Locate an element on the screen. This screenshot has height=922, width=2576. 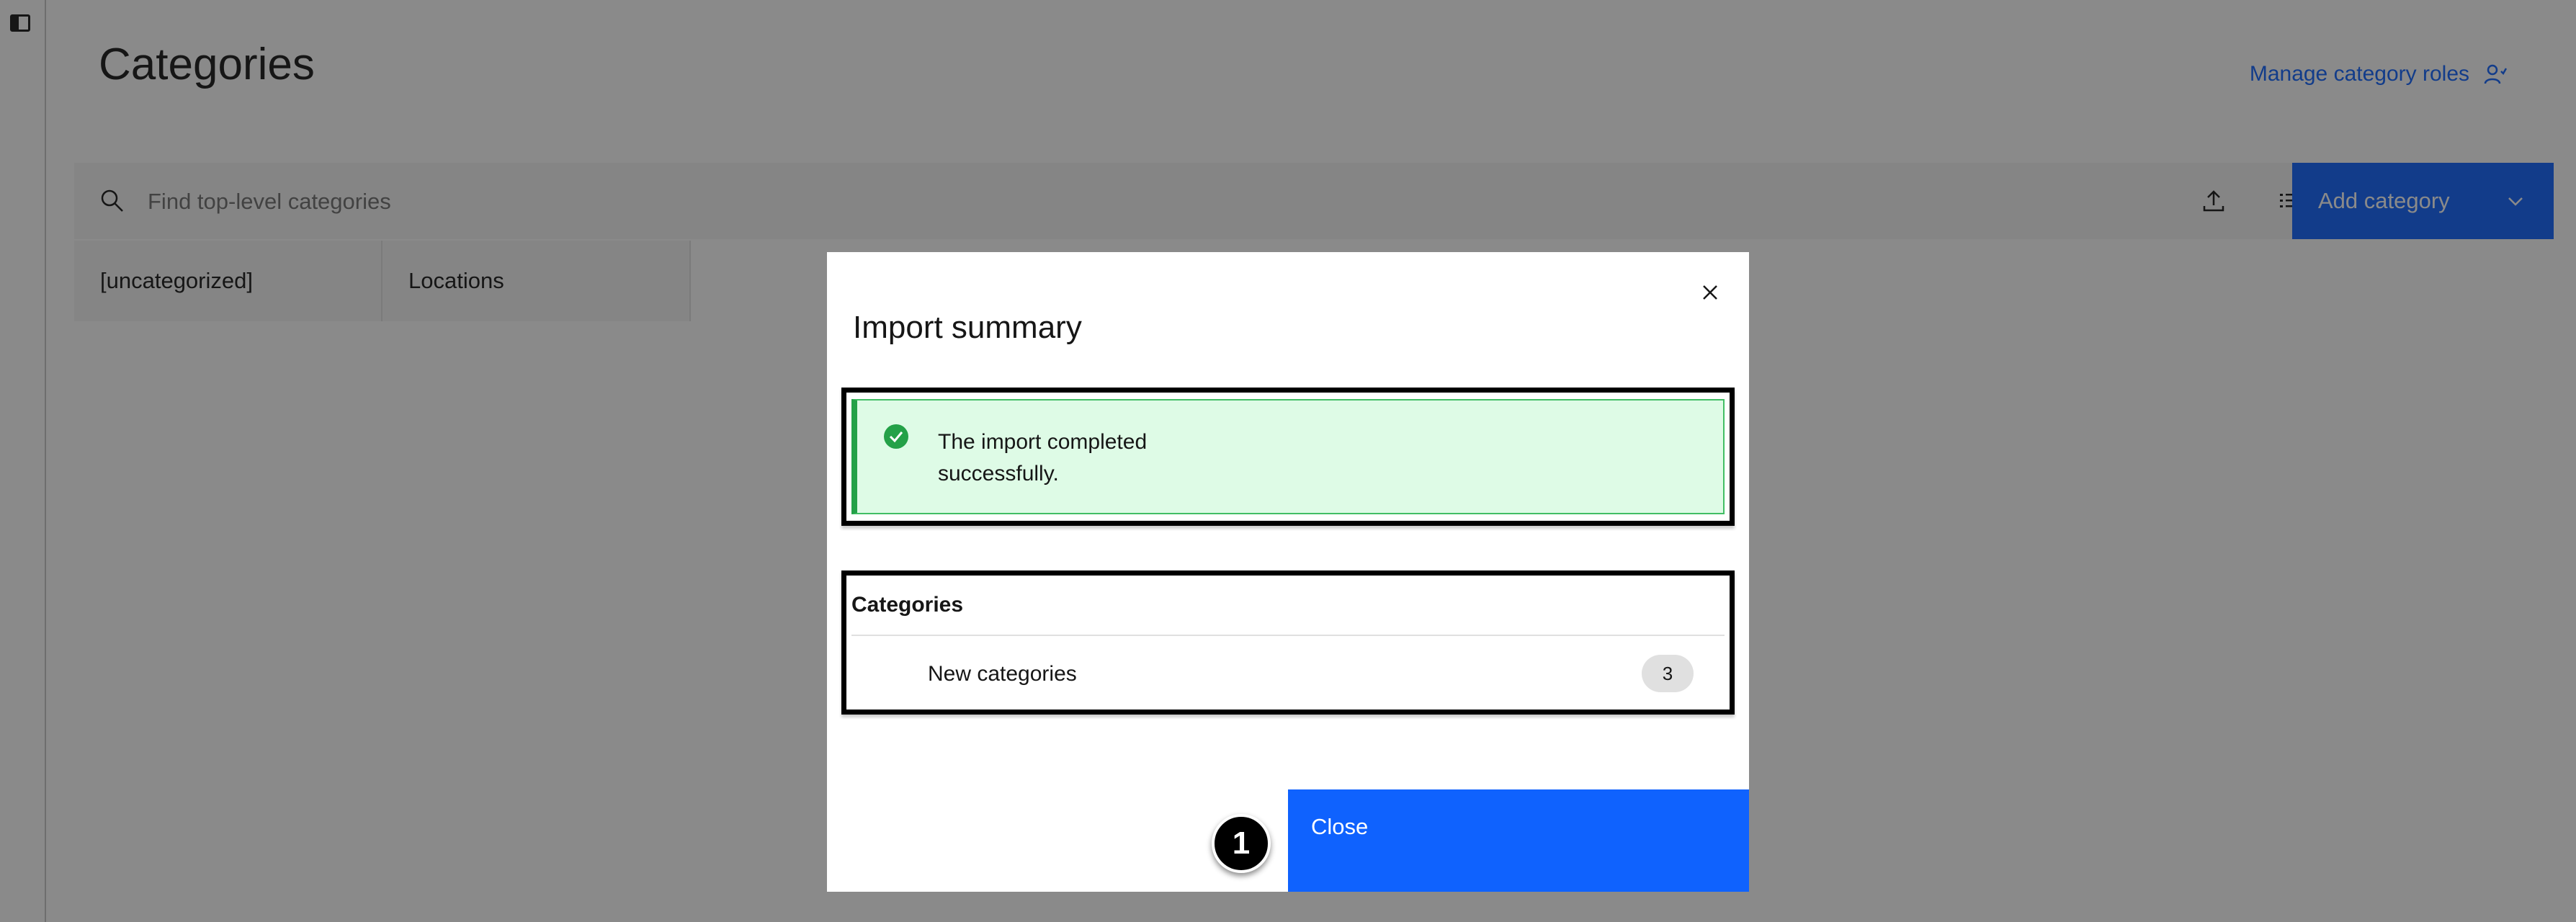
notification-highlight: The import completed successfully. is located at coordinates (1288, 457).